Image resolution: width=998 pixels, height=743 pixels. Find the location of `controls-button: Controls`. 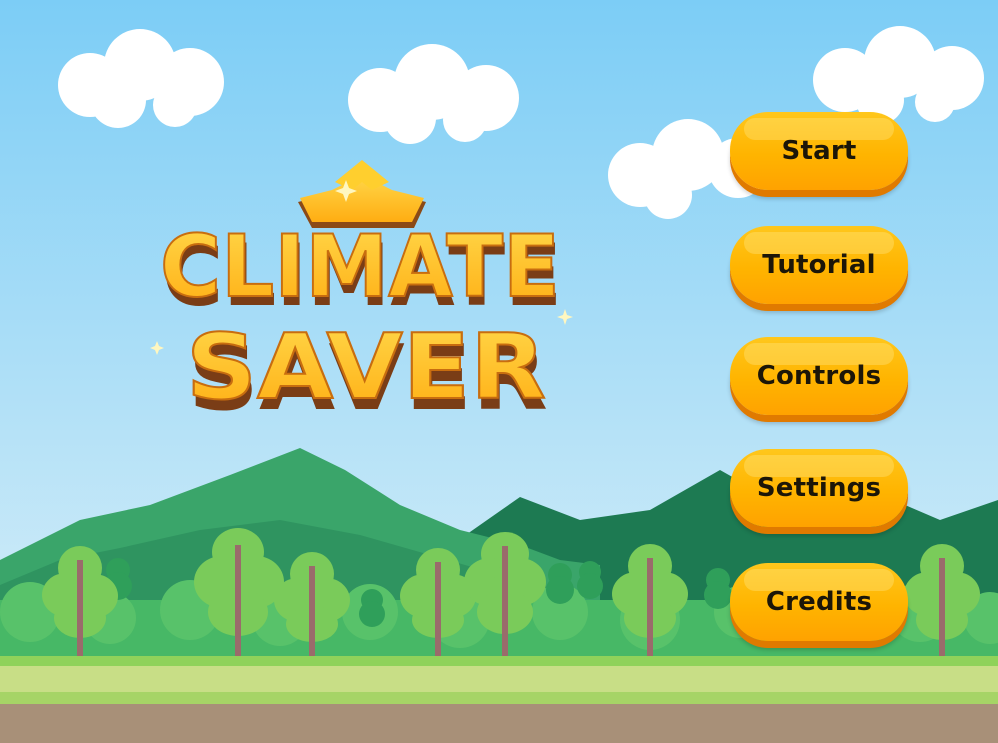

controls-button: Controls is located at coordinates (819, 376).